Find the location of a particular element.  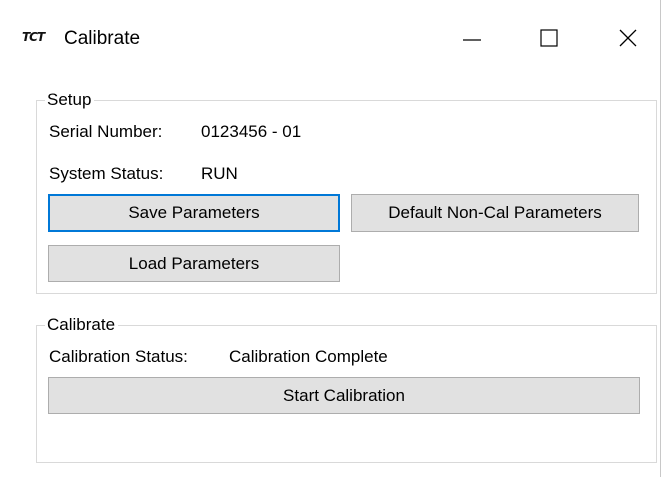

close-button is located at coordinates (628, 38).